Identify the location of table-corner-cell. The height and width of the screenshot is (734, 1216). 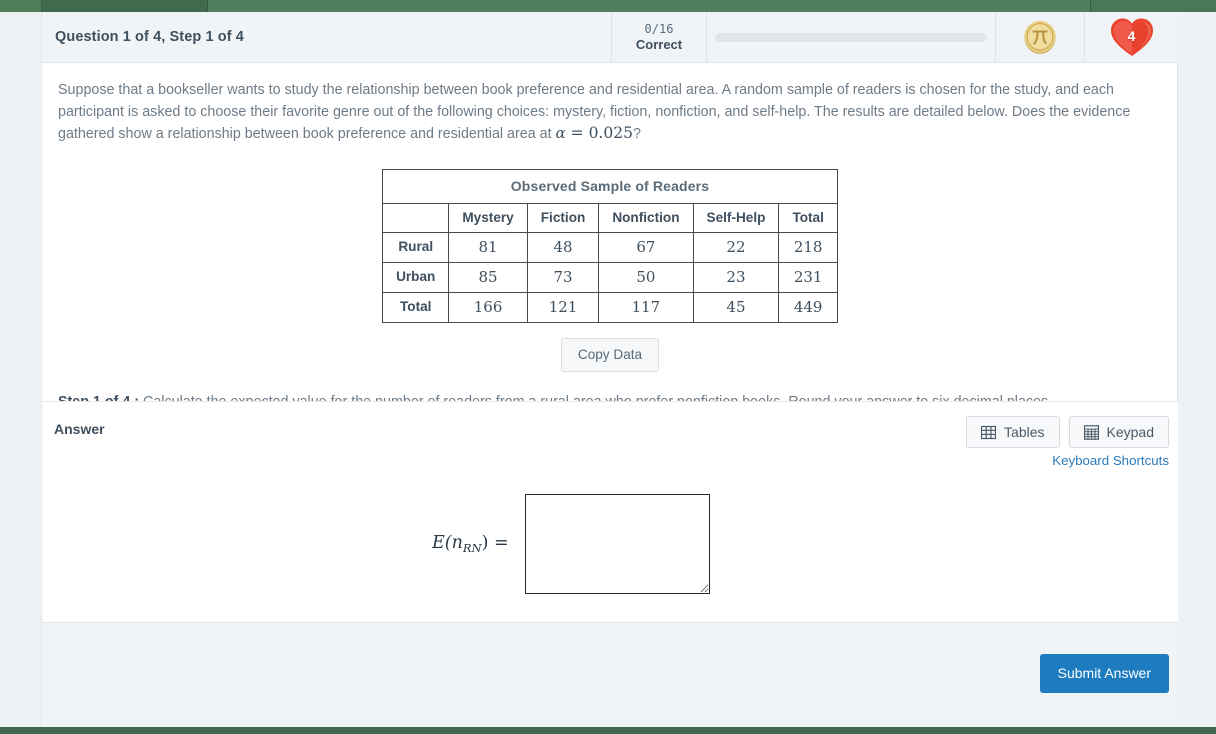
(416, 217).